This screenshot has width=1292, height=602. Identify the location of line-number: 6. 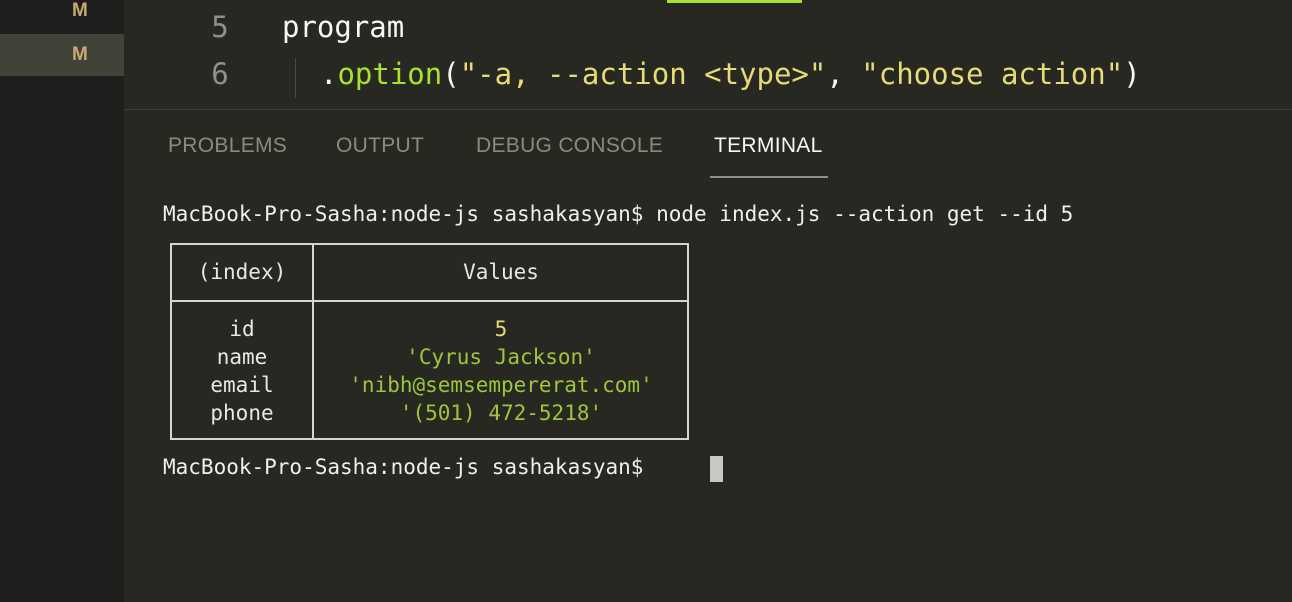
(220, 74).